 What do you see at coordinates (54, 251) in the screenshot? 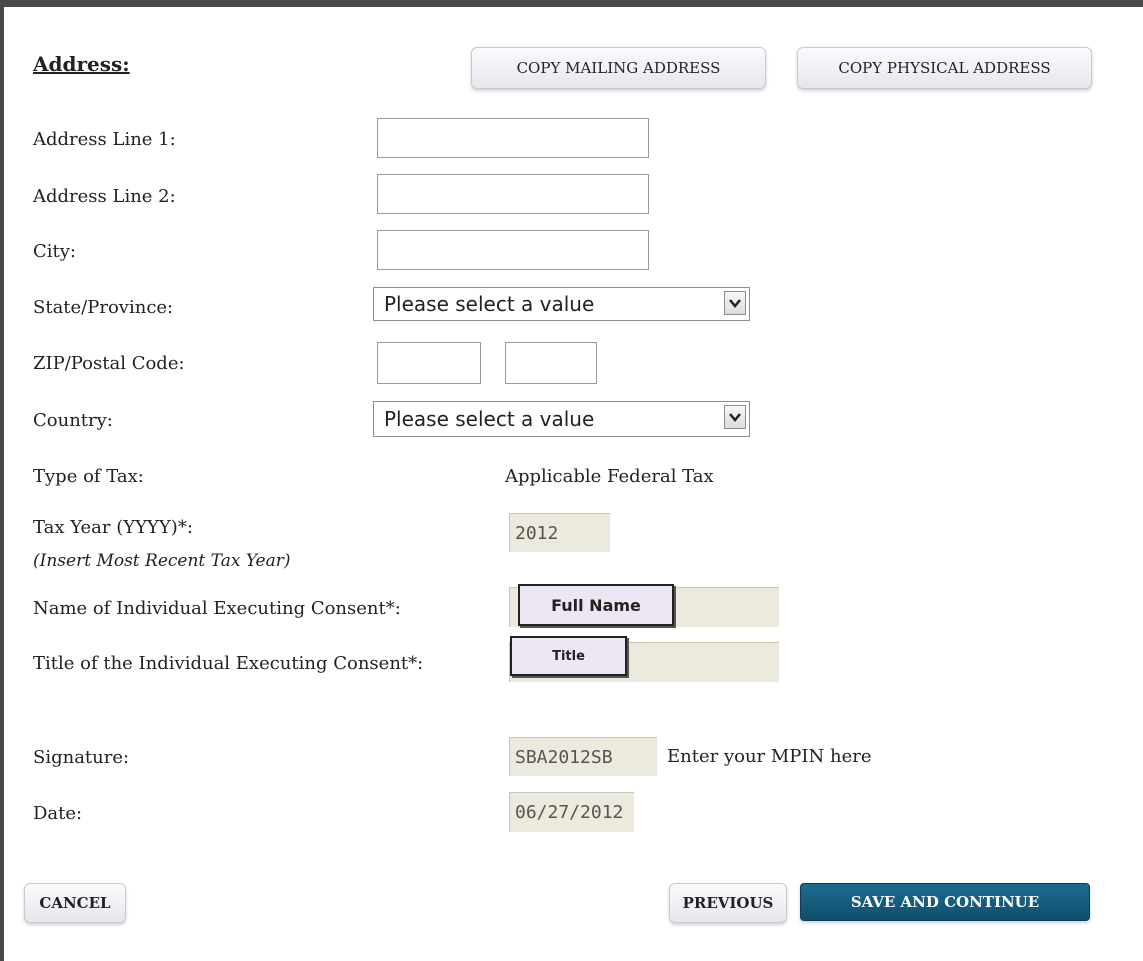
I see `city-label: City:` at bounding box center [54, 251].